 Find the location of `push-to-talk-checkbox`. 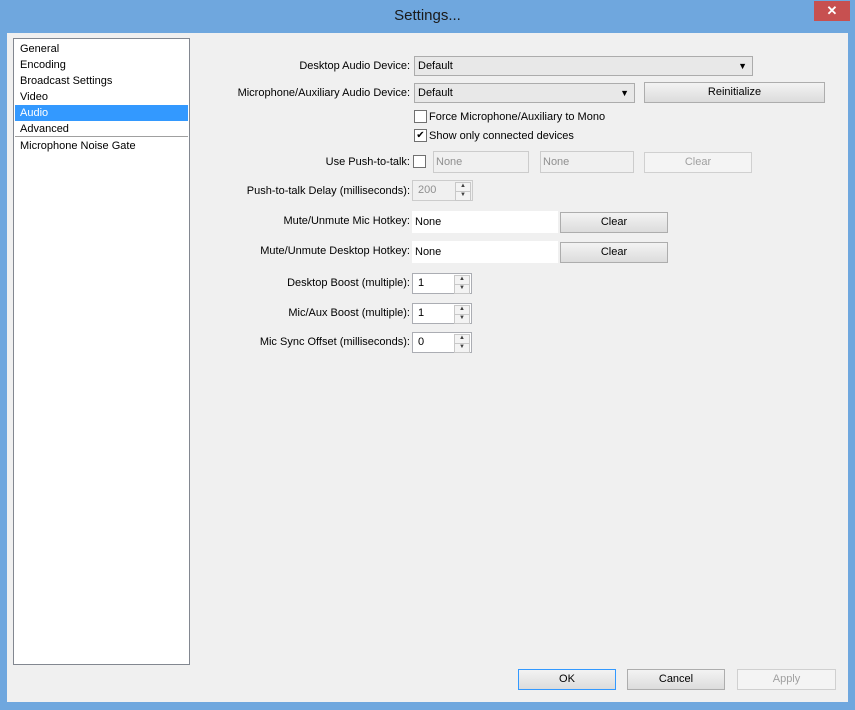

push-to-talk-checkbox is located at coordinates (419, 161).